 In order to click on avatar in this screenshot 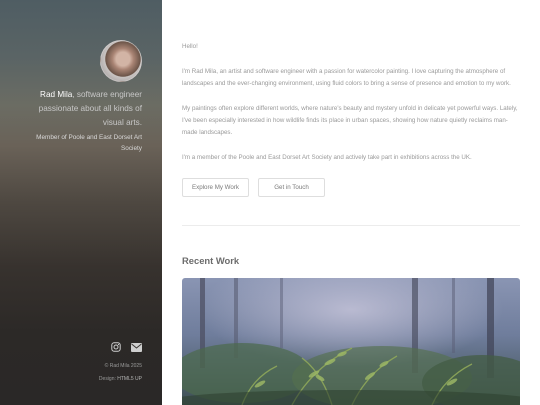, I will do `click(121, 61)`.